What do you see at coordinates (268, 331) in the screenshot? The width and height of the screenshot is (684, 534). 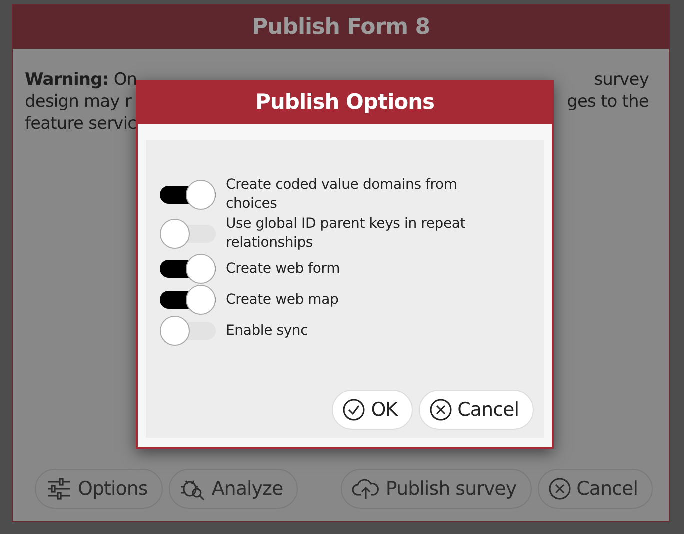 I see `option-label: Enable sync` at bounding box center [268, 331].